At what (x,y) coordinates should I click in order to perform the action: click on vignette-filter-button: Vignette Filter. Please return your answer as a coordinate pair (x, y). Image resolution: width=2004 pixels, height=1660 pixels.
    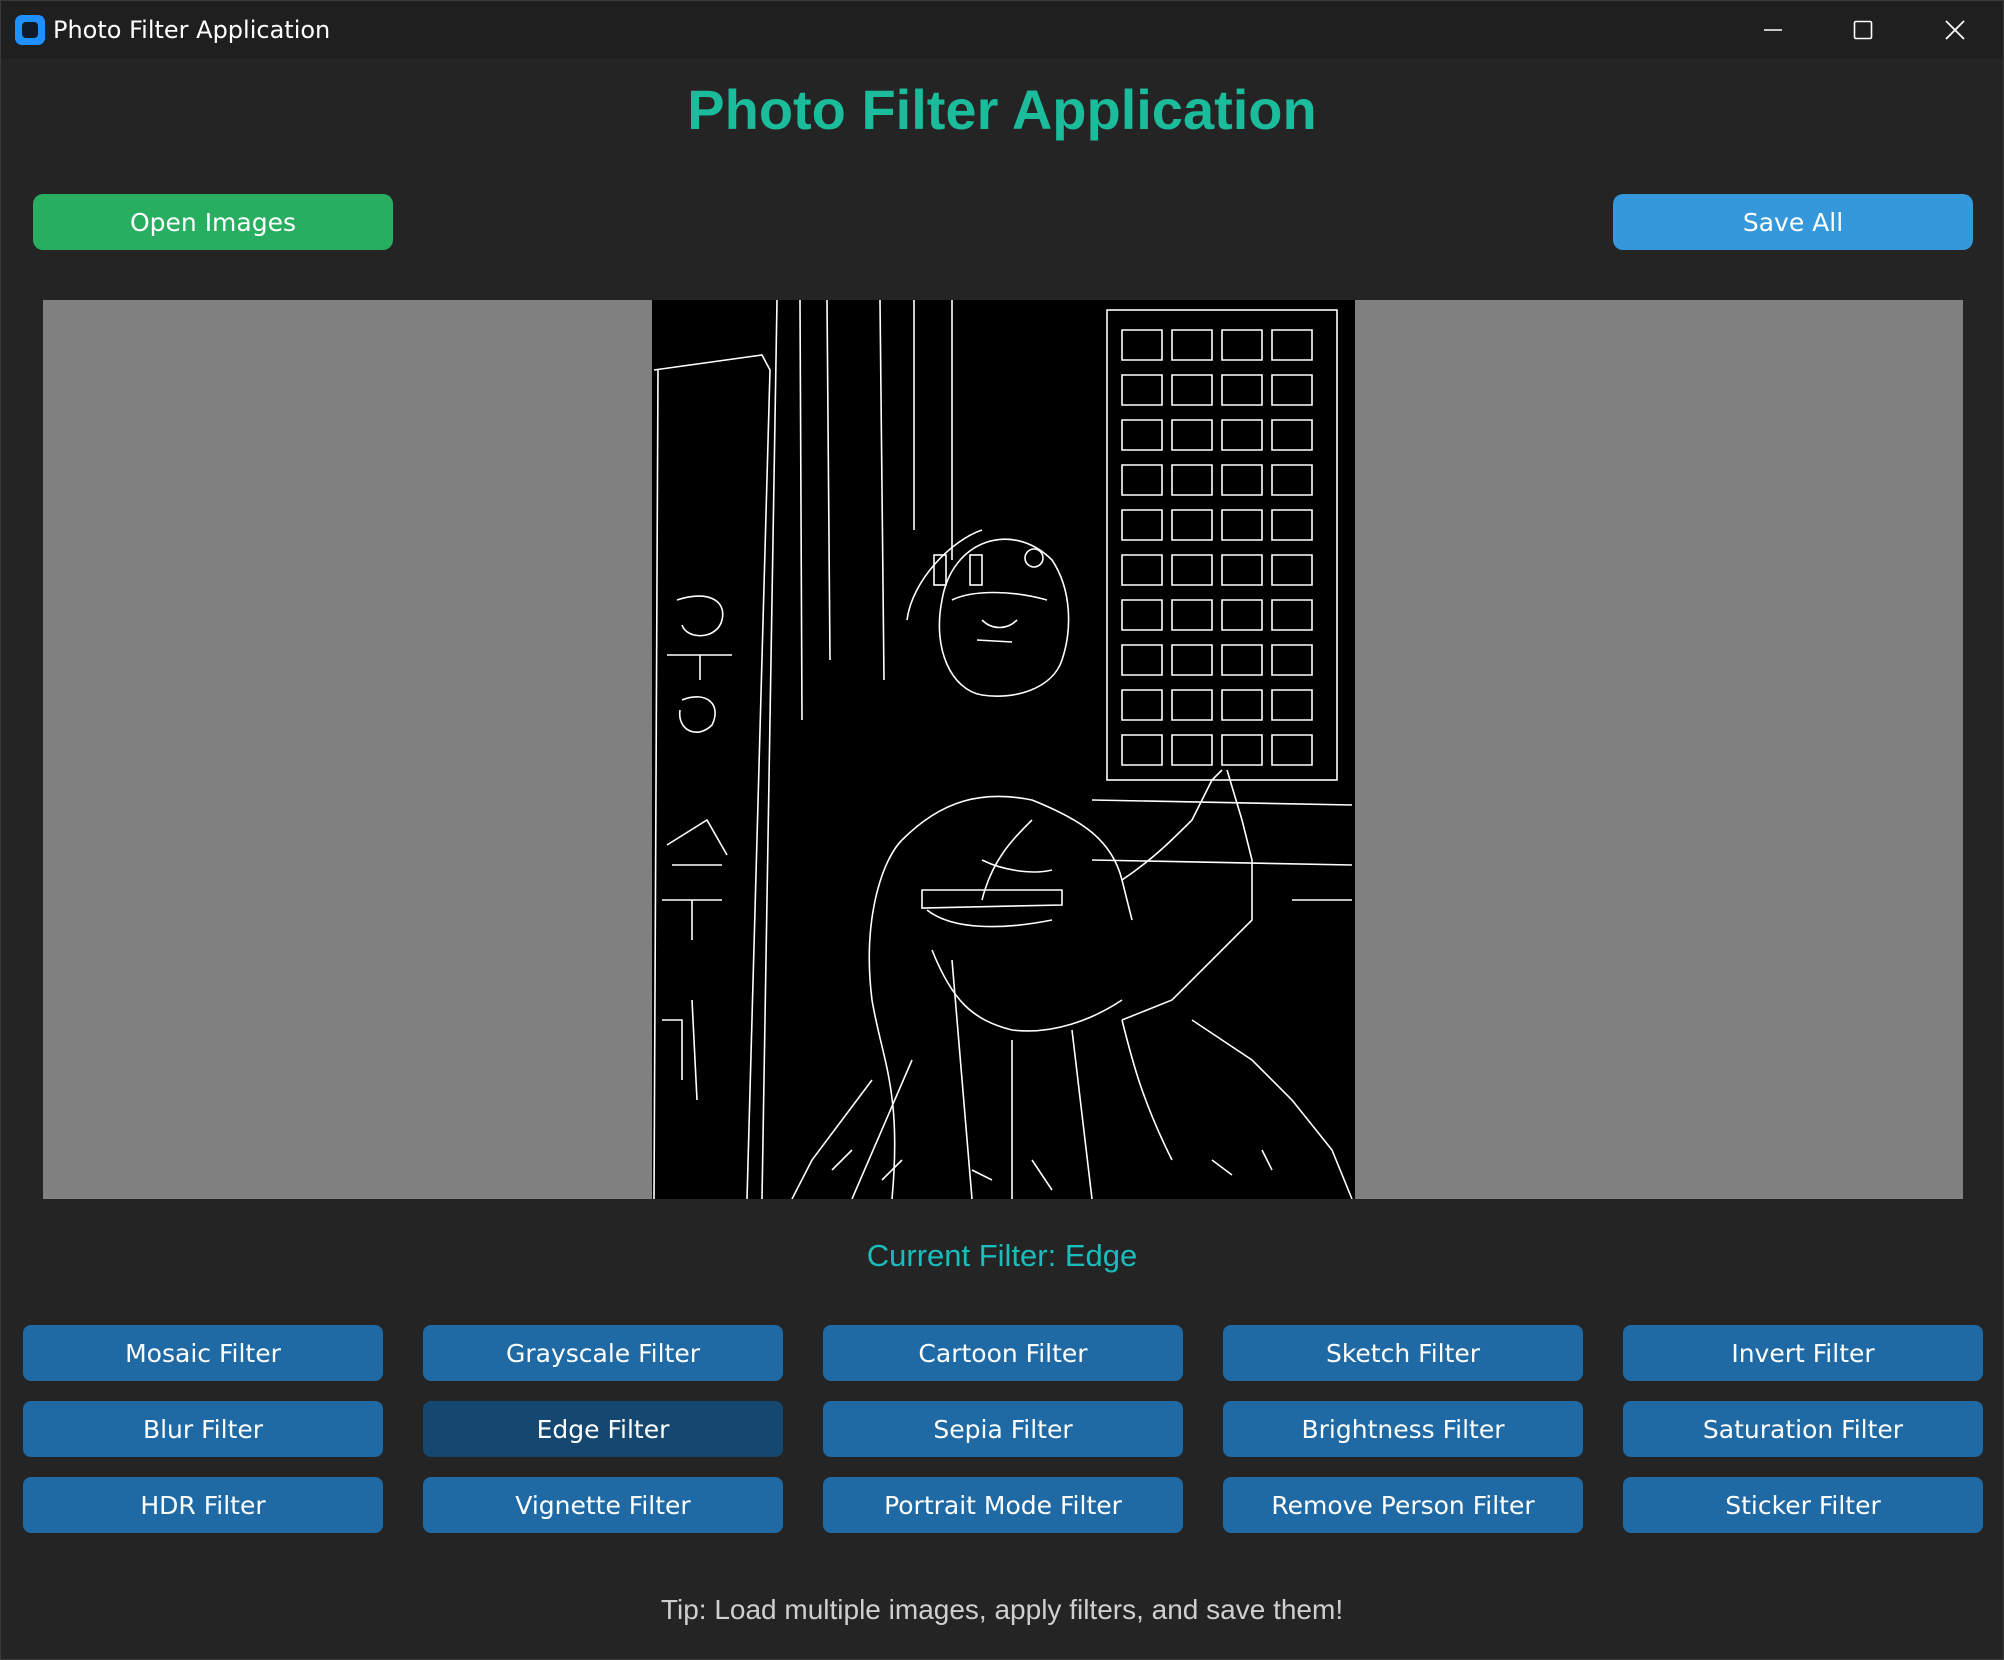
    Looking at the image, I should click on (603, 1505).